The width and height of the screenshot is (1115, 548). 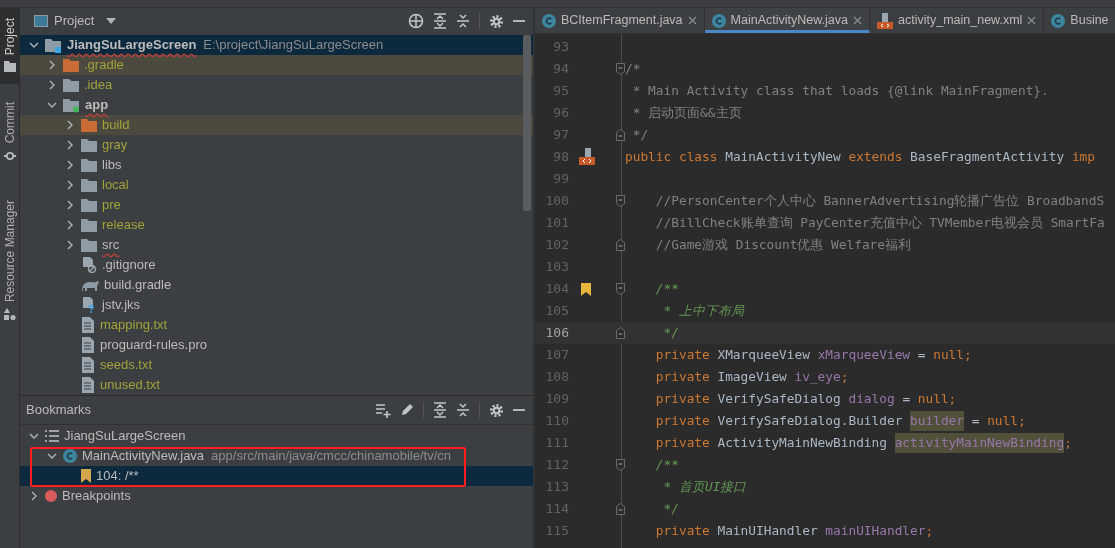 What do you see at coordinates (840, 91) in the screenshot?
I see `code-line: * Main Activity class that loads {@link MainFragment}.` at bounding box center [840, 91].